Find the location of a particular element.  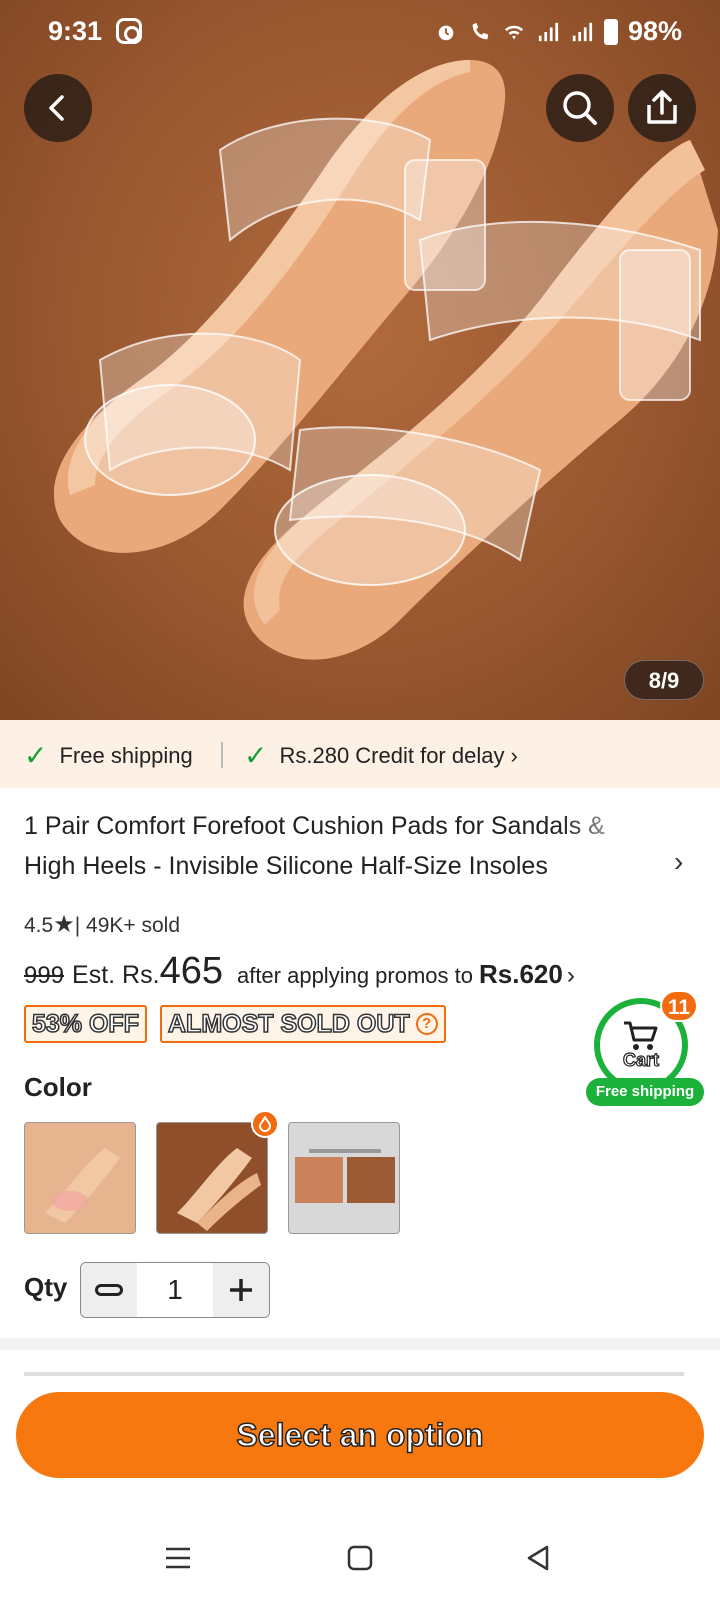

color-label: Color is located at coordinates (58, 1087).